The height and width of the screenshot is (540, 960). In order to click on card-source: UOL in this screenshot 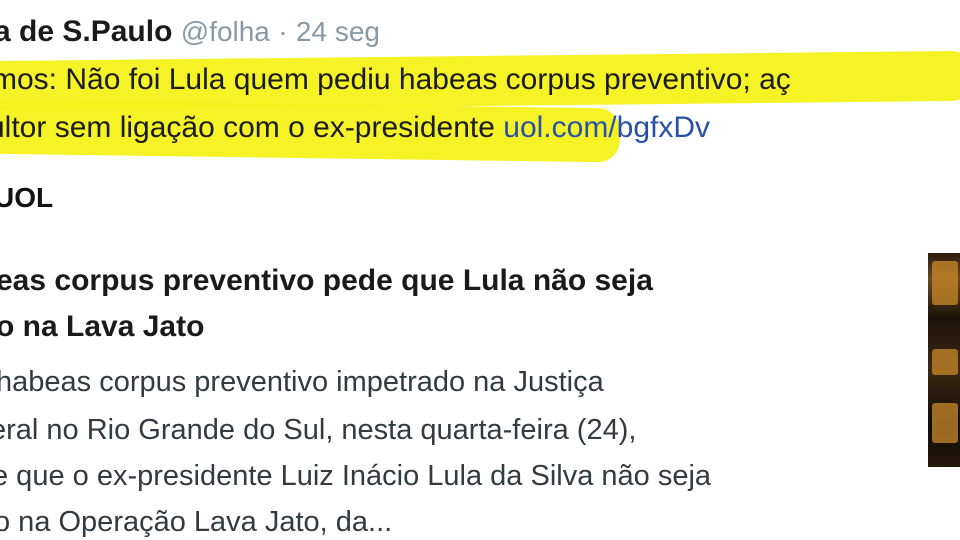, I will do `click(26, 198)`.